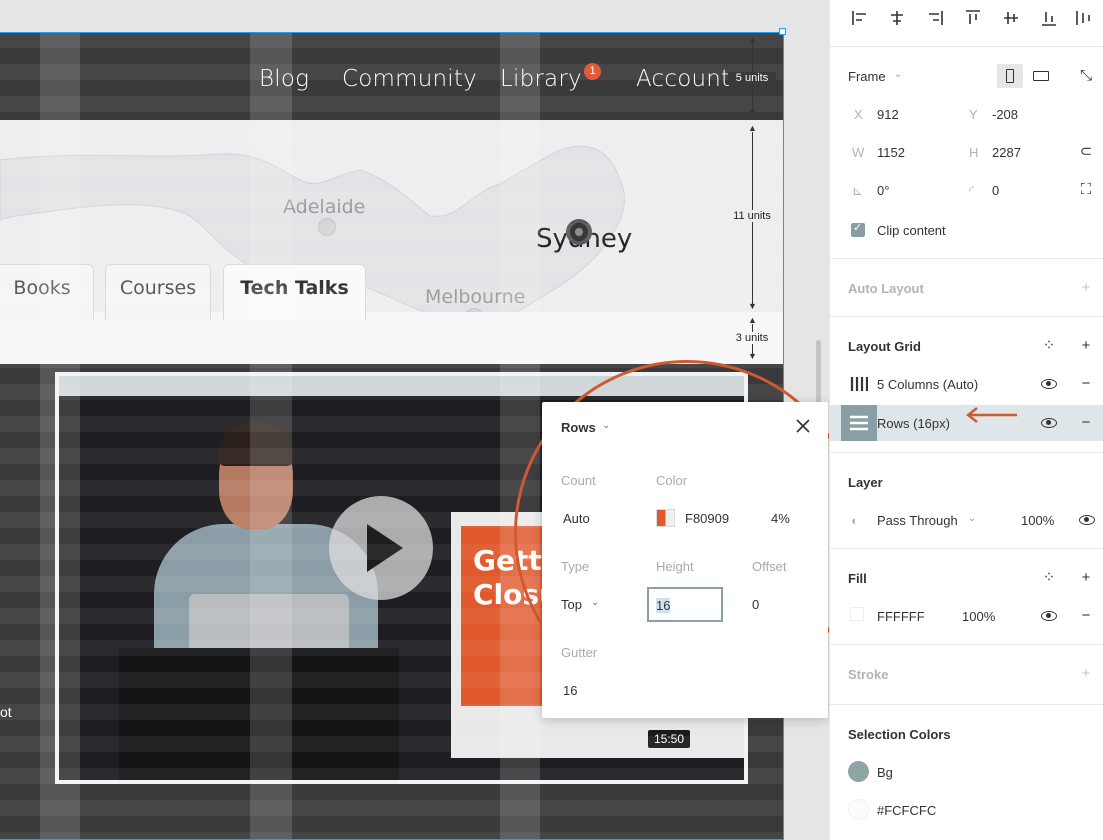  I want to click on layout-grid-item-columns: 5 Columns (Auto) −, so click(966, 384).